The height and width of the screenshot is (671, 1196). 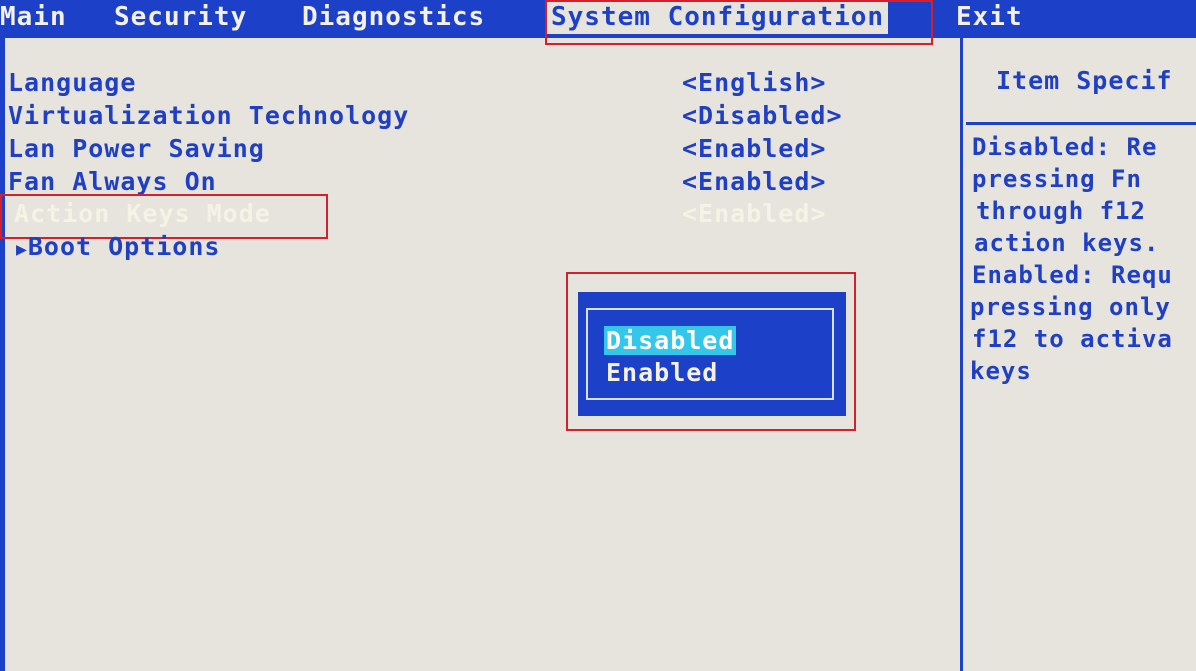 I want to click on help-line-1: Disabled: Re, so click(x=1065, y=147).